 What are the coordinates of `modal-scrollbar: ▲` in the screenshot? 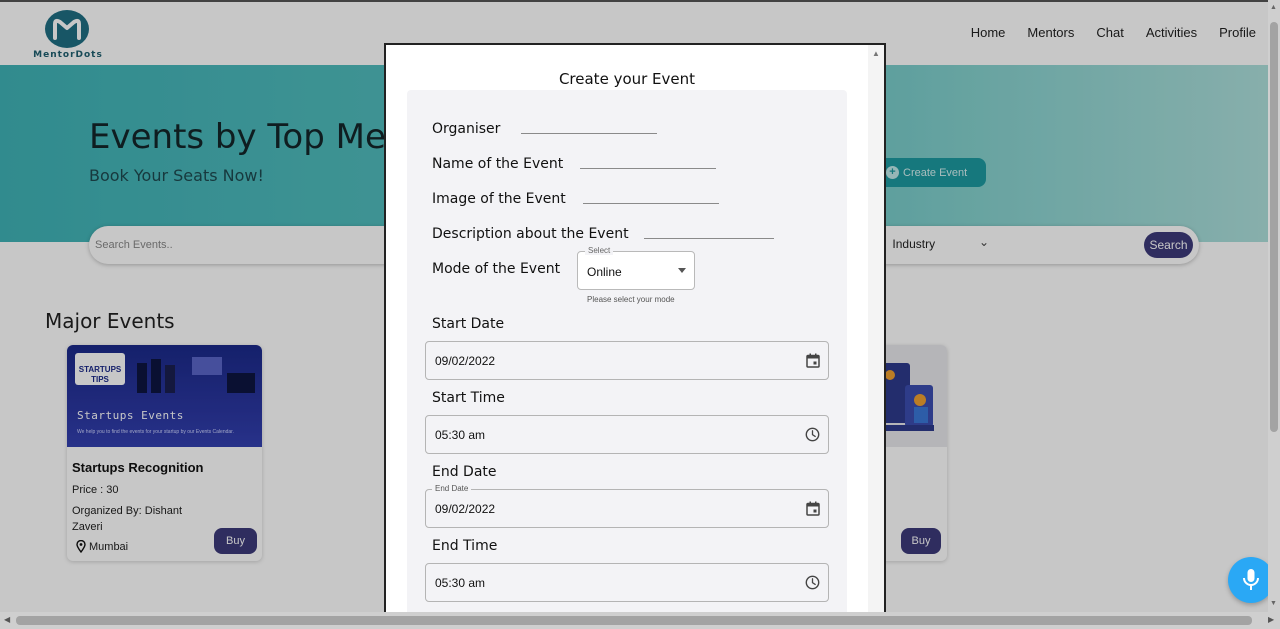 It's located at (876, 328).